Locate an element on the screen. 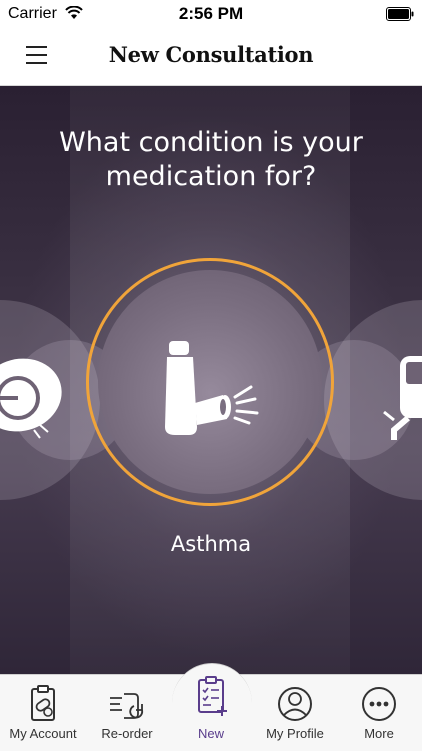 The image size is (422, 751). status-time: 2:56 PM is located at coordinates (211, 13).